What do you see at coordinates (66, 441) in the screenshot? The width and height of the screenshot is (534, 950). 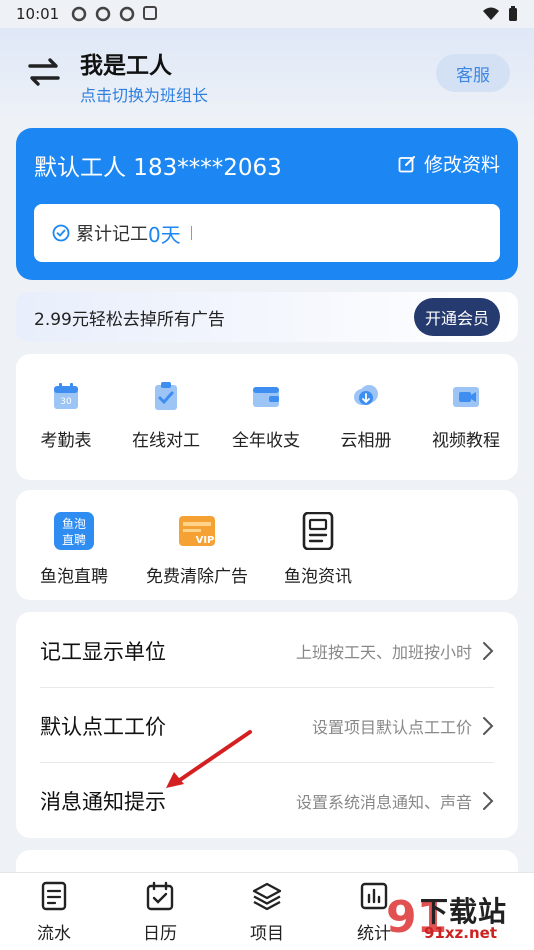 I see `tool-label: 考勤表` at bounding box center [66, 441].